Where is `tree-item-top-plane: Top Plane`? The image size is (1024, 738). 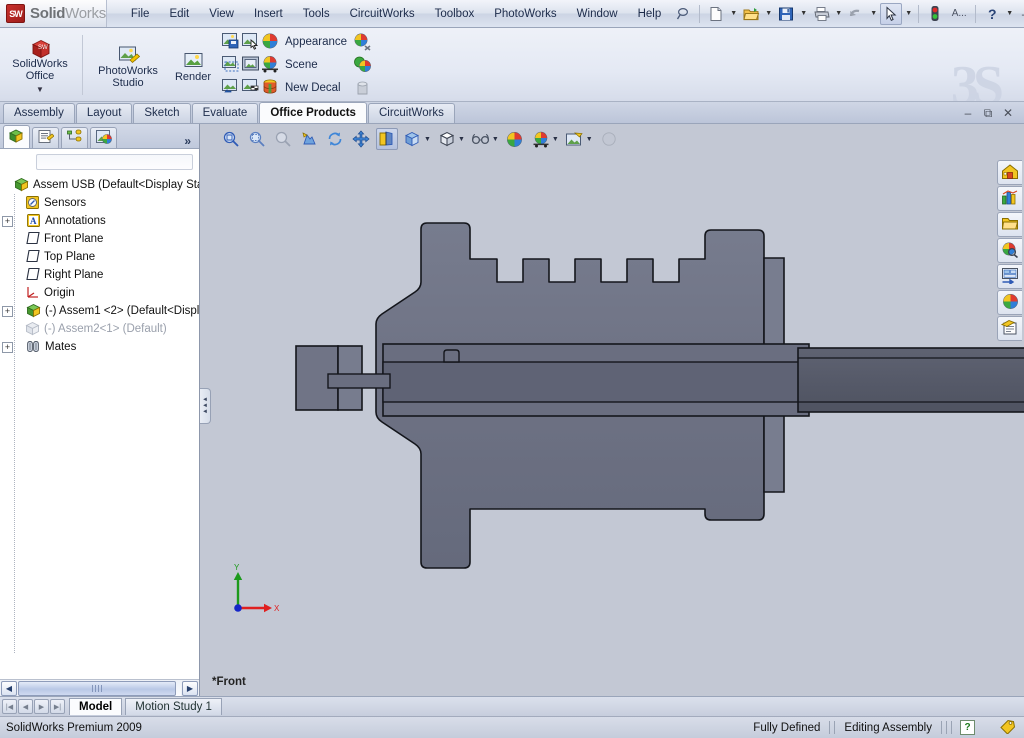 tree-item-top-plane: Top Plane is located at coordinates (100, 257).